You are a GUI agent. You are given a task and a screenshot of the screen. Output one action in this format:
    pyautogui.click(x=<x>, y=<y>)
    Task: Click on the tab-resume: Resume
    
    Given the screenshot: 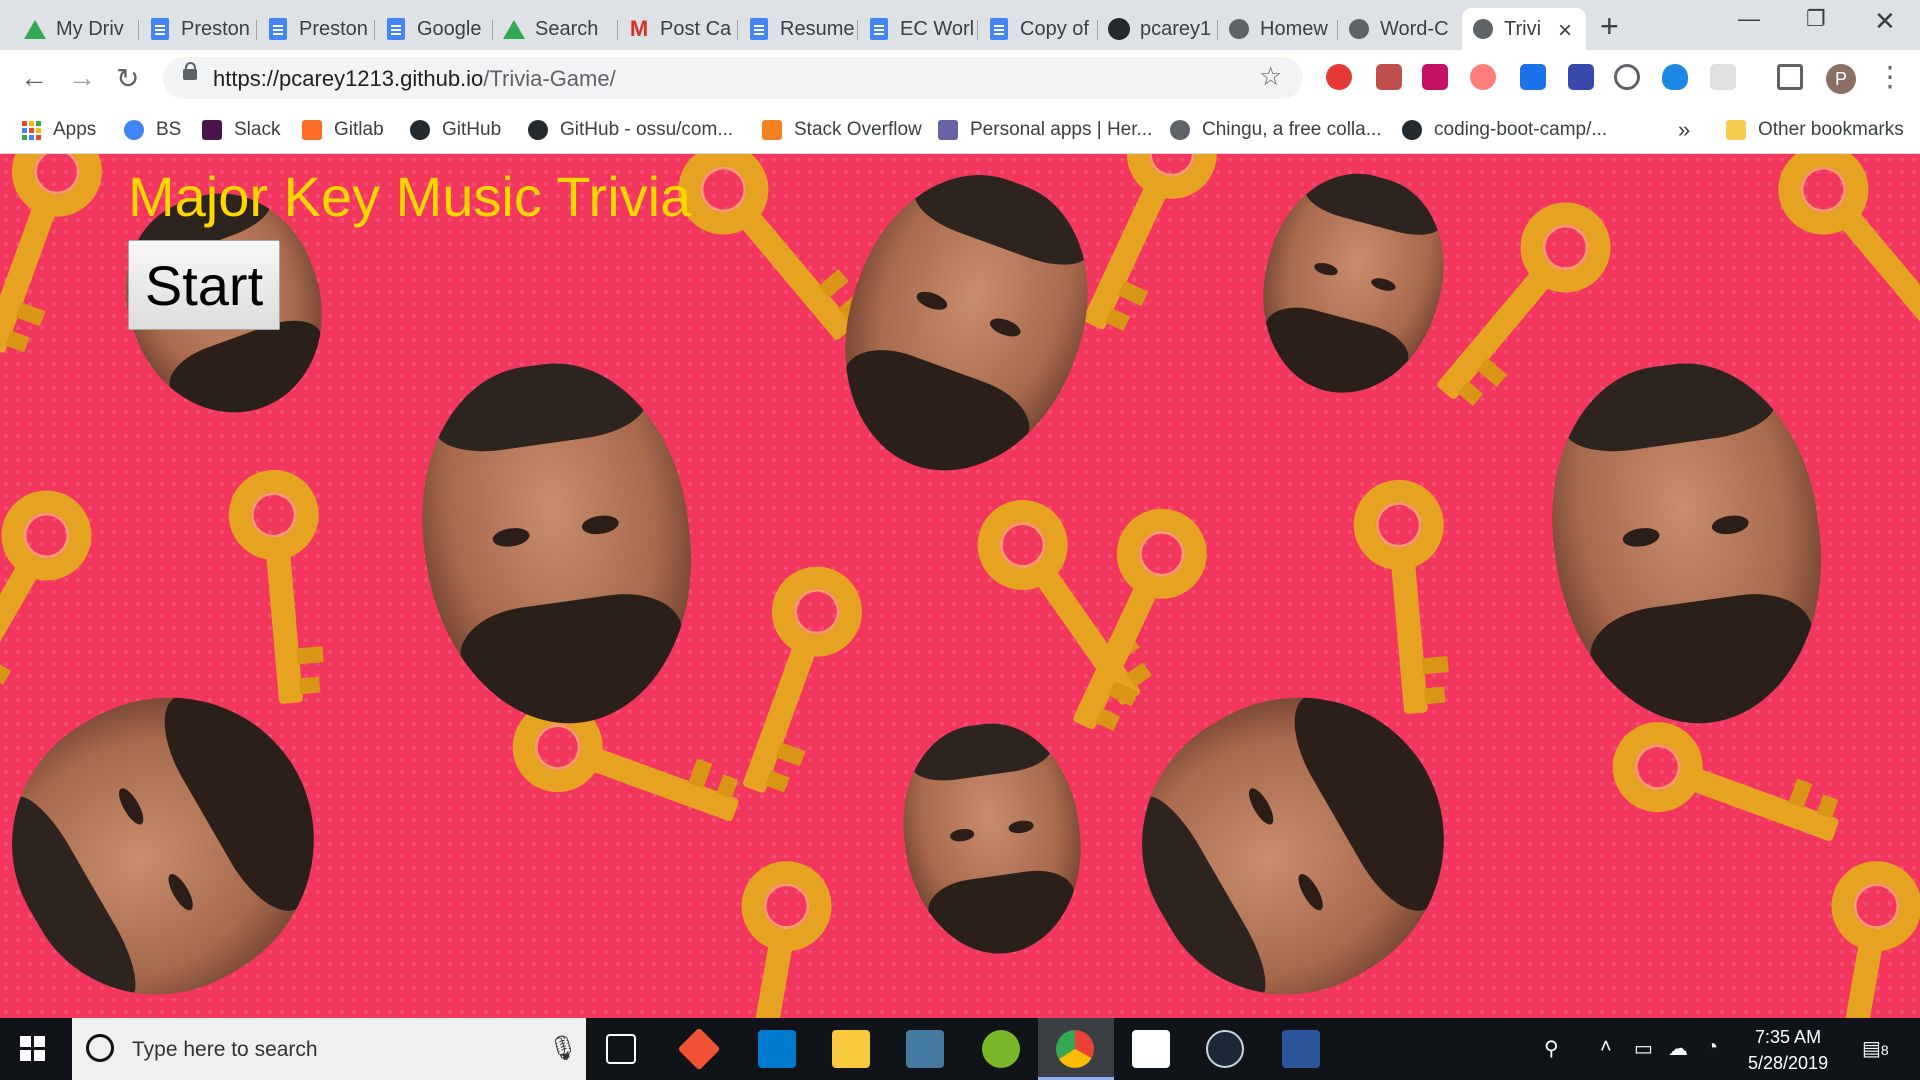 What is the action you would take?
    pyautogui.click(x=798, y=29)
    